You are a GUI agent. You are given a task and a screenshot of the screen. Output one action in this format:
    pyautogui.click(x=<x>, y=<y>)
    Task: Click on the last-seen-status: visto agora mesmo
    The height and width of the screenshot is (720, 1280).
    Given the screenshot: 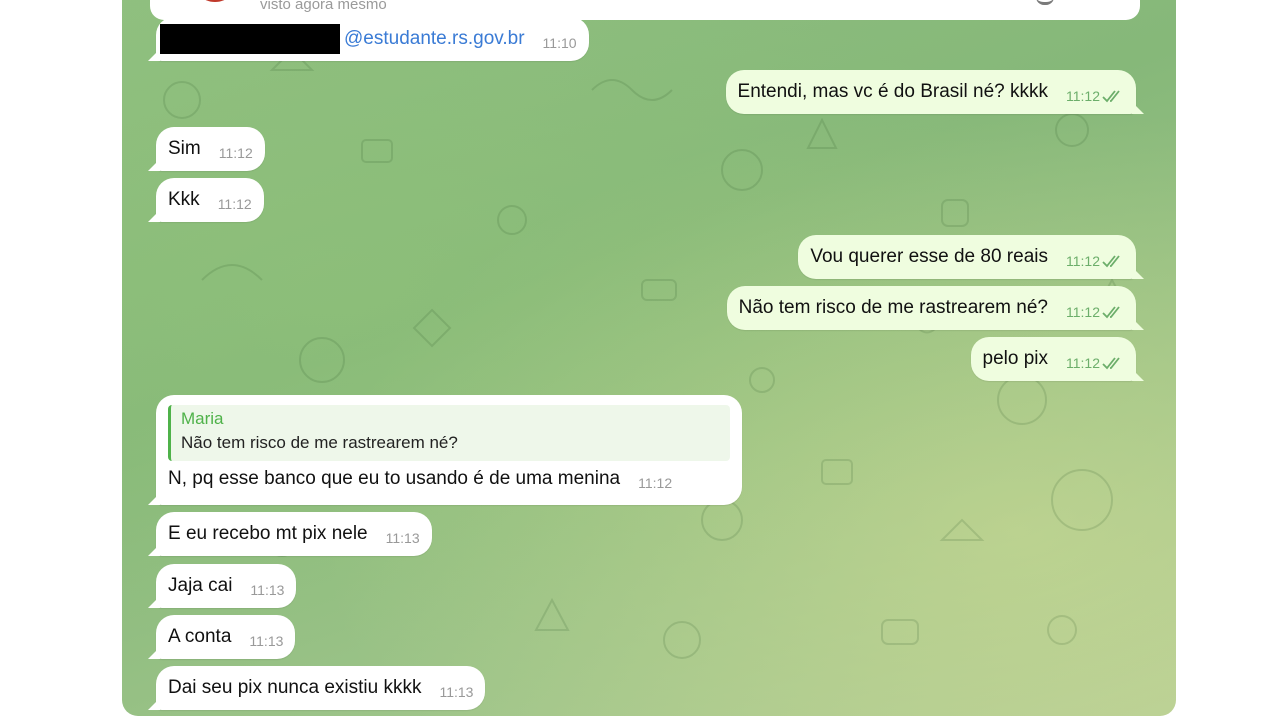 What is the action you would take?
    pyautogui.click(x=323, y=6)
    